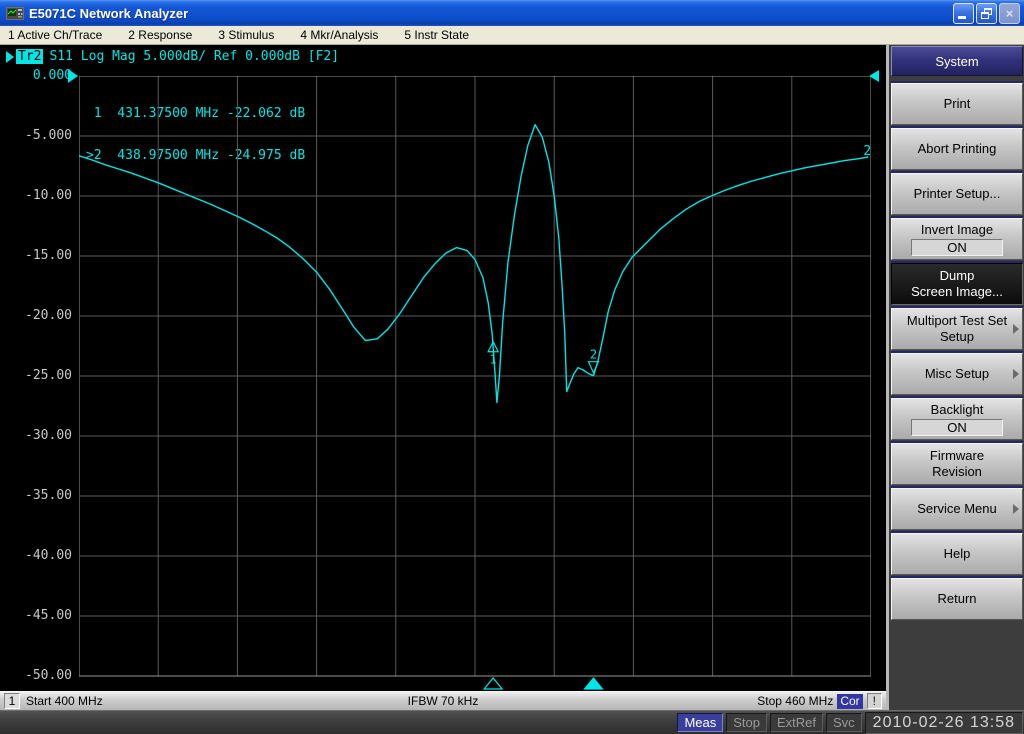 The width and height of the screenshot is (1024, 734). What do you see at coordinates (700, 722) in the screenshot?
I see `status-meas: Meas` at bounding box center [700, 722].